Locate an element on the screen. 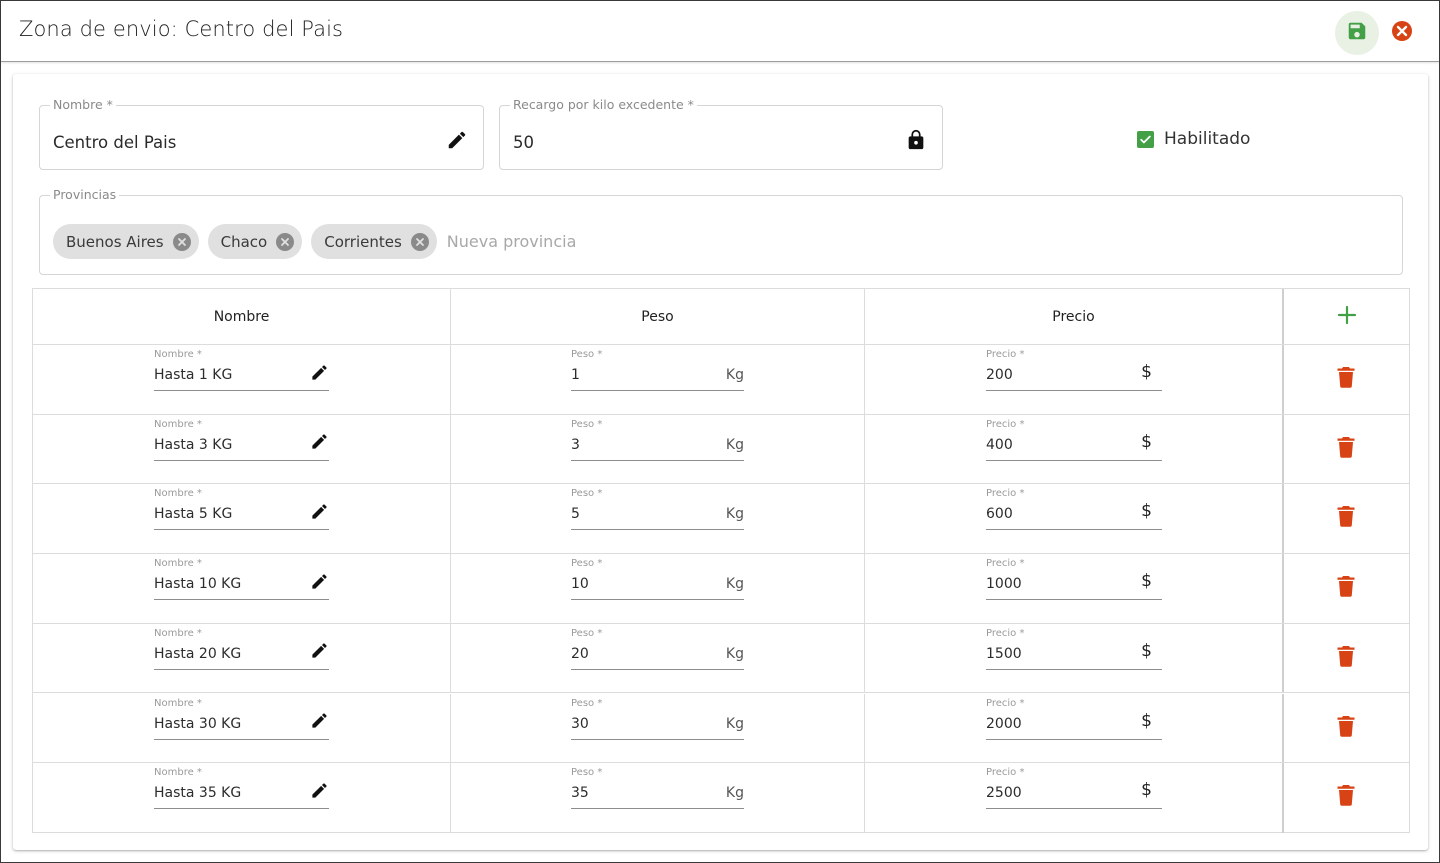 The image size is (1440, 863). row-precio-field: Precio * 200 $ is located at coordinates (1074, 370).